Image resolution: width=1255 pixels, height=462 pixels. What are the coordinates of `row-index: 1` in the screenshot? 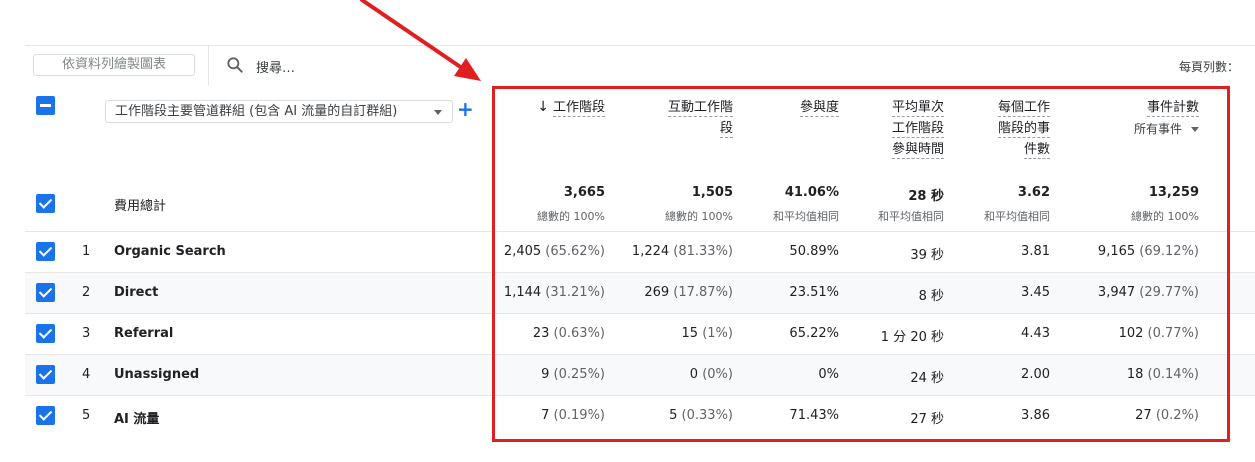 It's located at (86, 251).